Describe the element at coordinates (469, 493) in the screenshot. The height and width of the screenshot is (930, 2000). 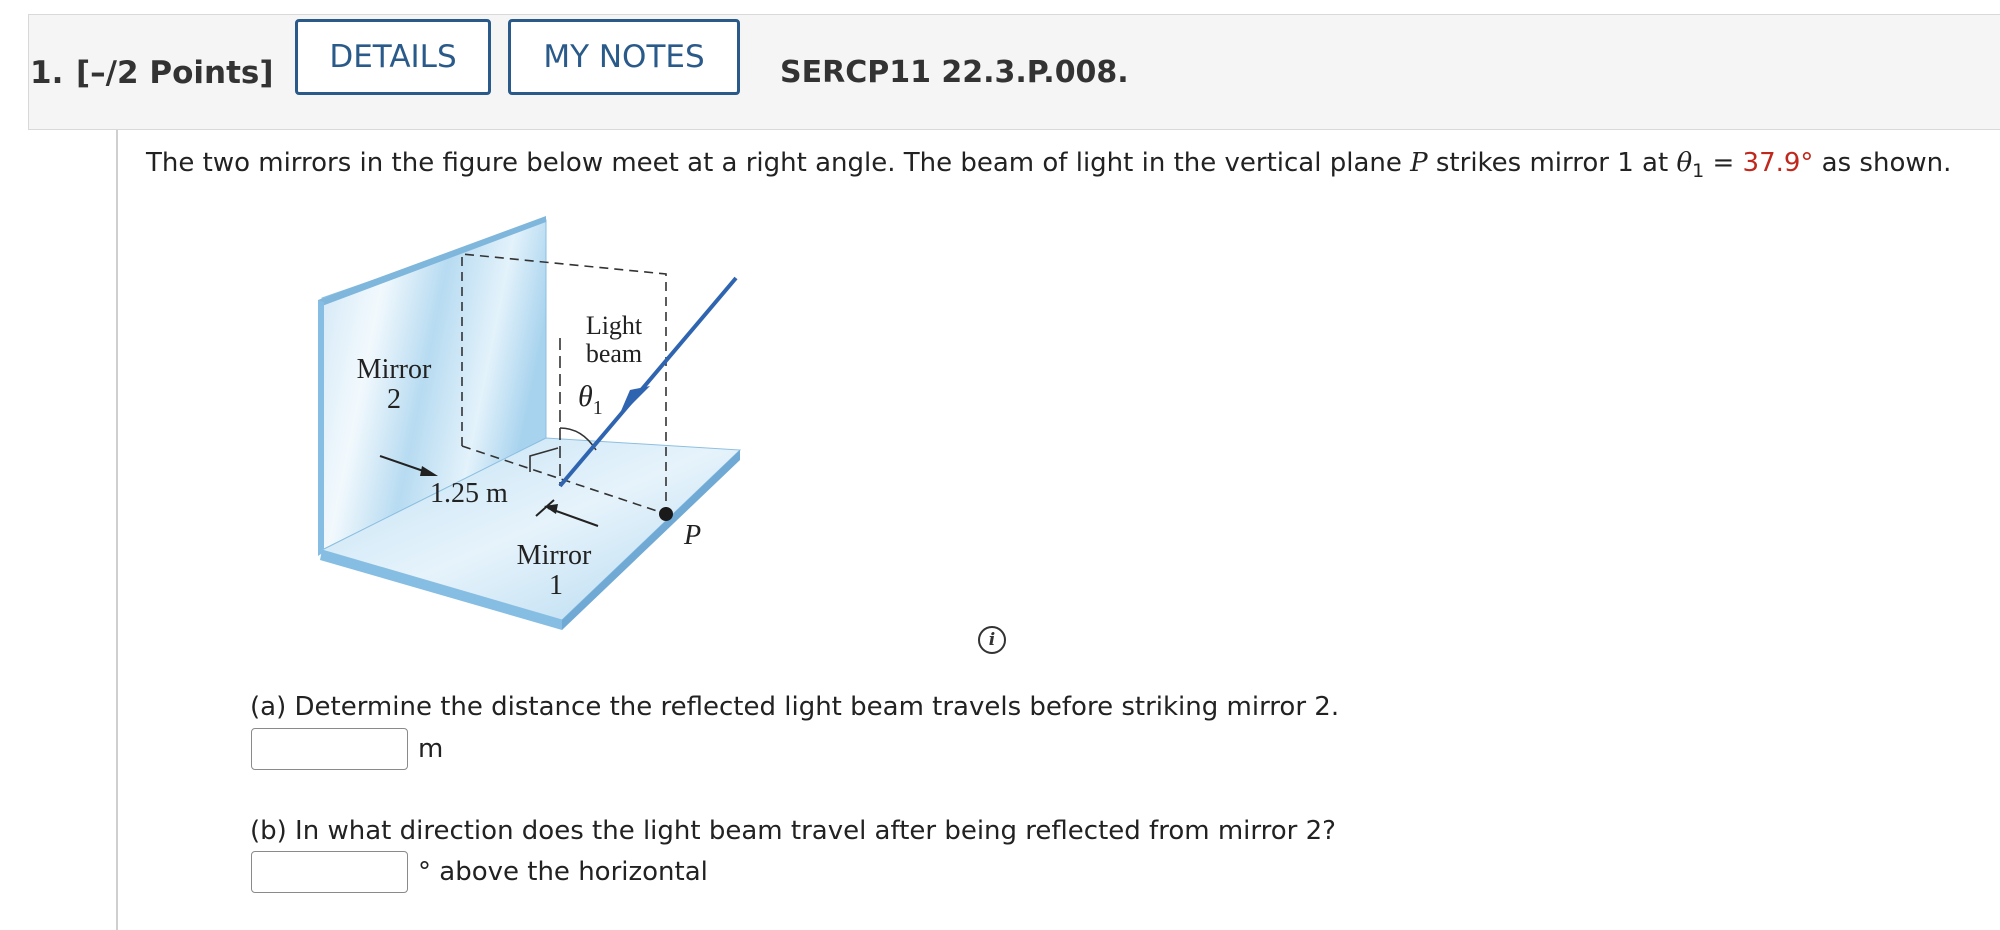
I see `distance-label: 1.25 m` at that location.